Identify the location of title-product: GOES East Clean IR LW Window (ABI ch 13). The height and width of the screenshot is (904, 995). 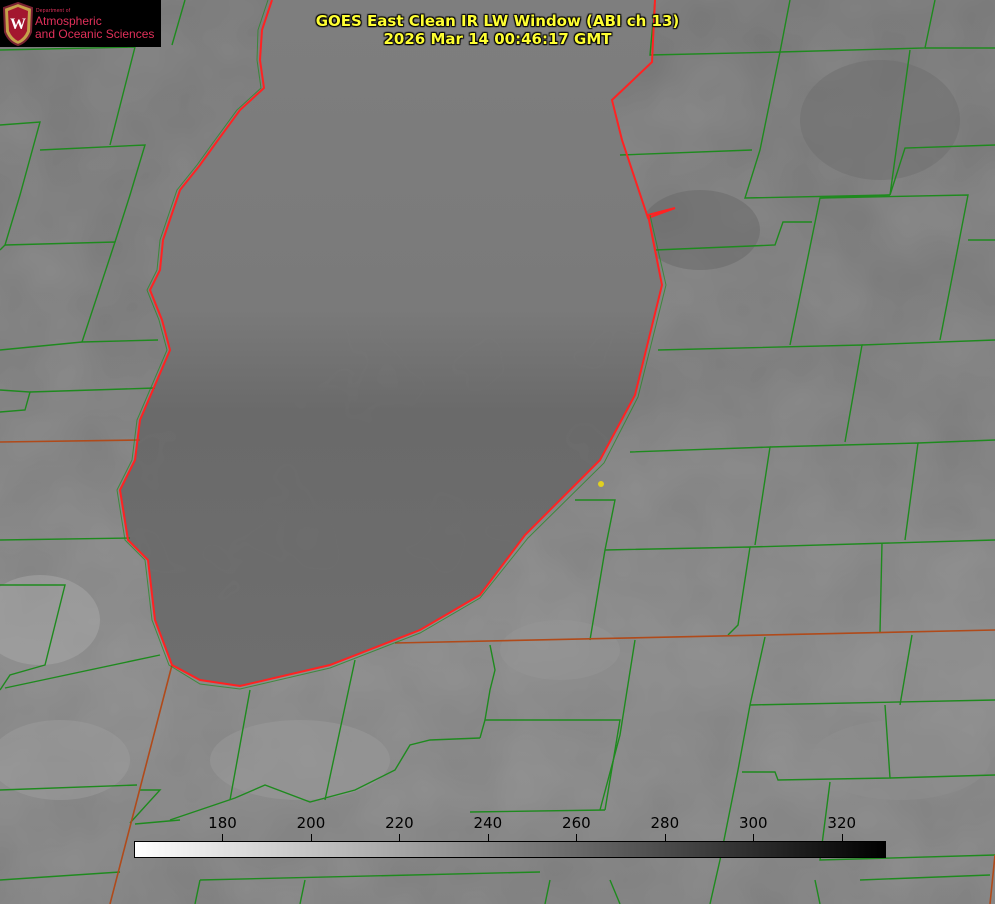
(497, 21).